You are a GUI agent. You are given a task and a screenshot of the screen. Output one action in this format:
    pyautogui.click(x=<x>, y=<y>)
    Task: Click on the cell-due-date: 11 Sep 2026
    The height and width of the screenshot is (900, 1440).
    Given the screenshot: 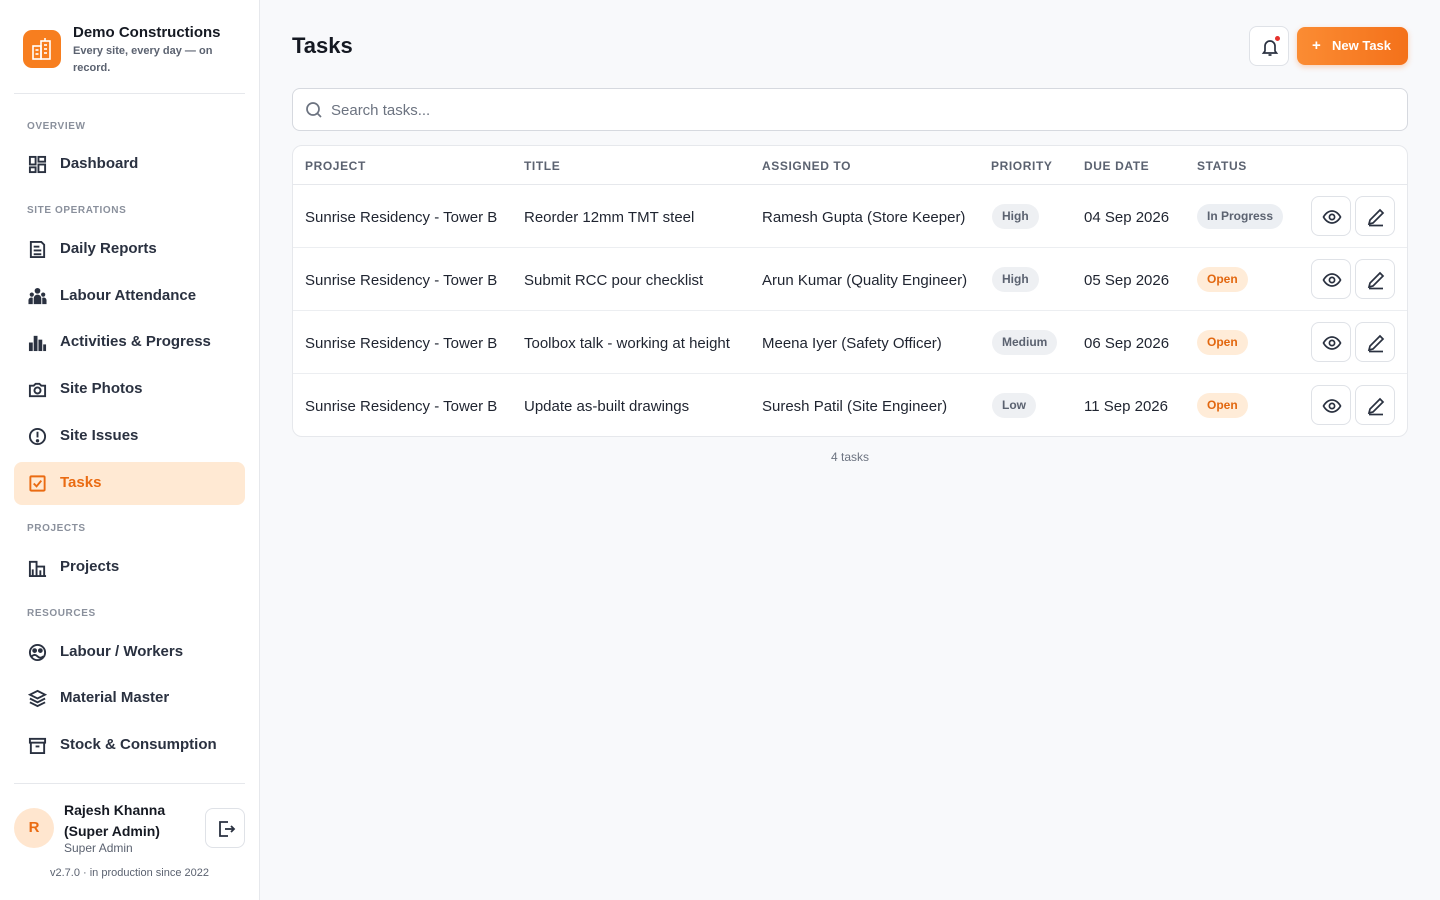 What is the action you would take?
    pyautogui.click(x=1126, y=406)
    